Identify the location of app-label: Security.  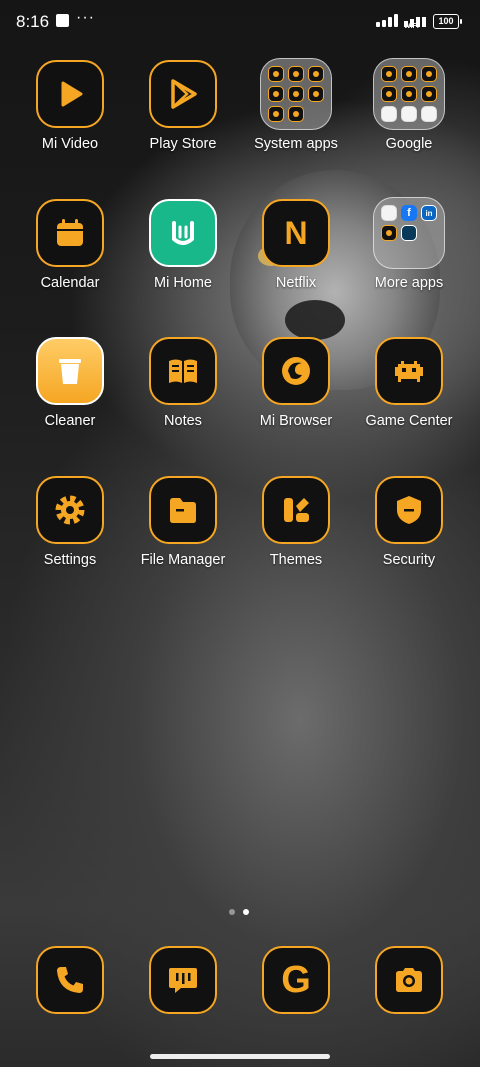
(409, 560).